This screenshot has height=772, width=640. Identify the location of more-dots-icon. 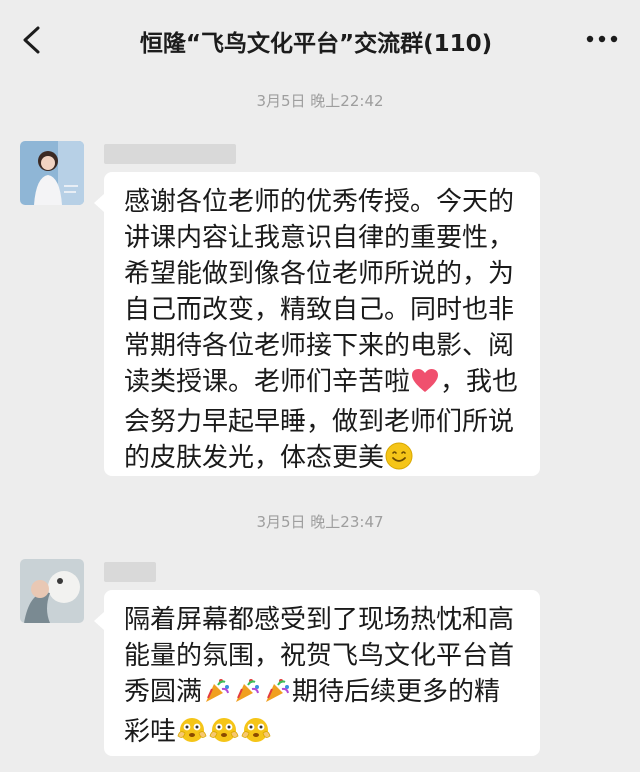
(602, 39).